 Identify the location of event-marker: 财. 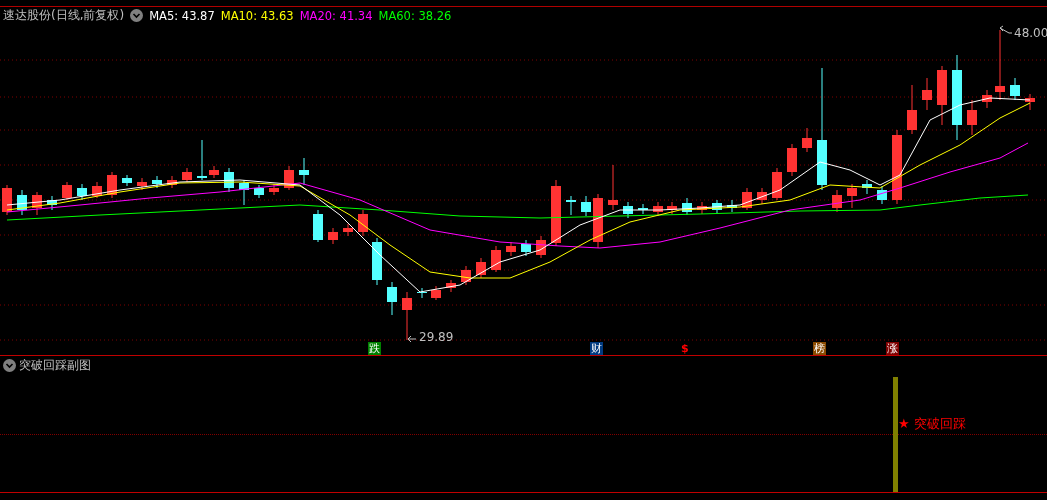
(596, 348).